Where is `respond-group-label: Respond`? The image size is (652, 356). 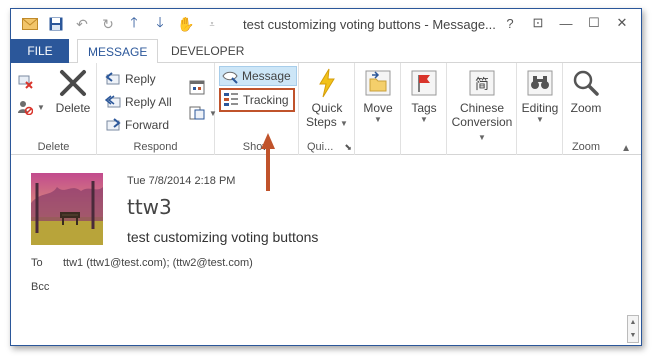
respond-group-label: Respond is located at coordinates (155, 147).